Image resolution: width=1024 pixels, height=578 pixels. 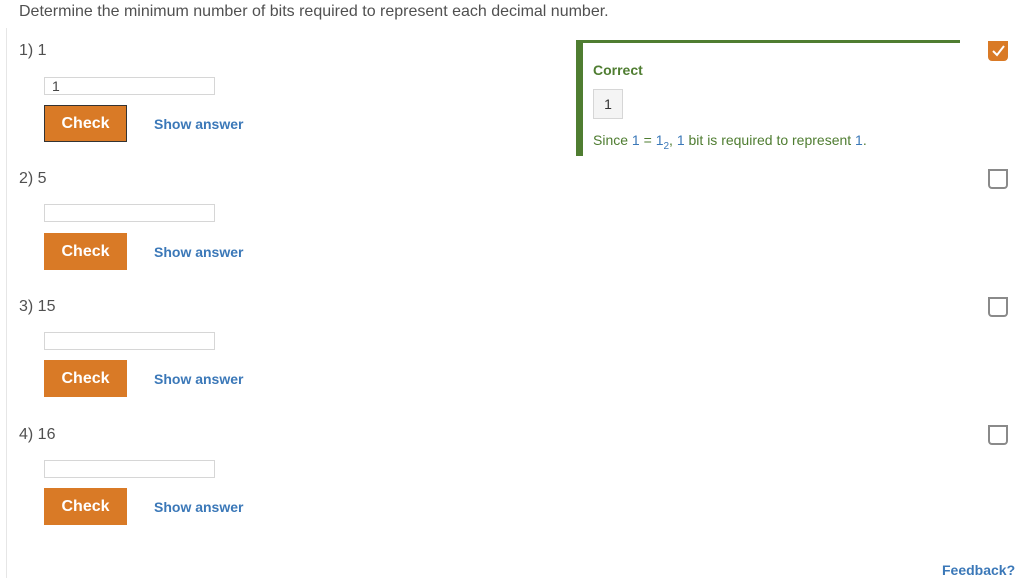 I want to click on feedback-link: Feedback?, so click(x=978, y=570).